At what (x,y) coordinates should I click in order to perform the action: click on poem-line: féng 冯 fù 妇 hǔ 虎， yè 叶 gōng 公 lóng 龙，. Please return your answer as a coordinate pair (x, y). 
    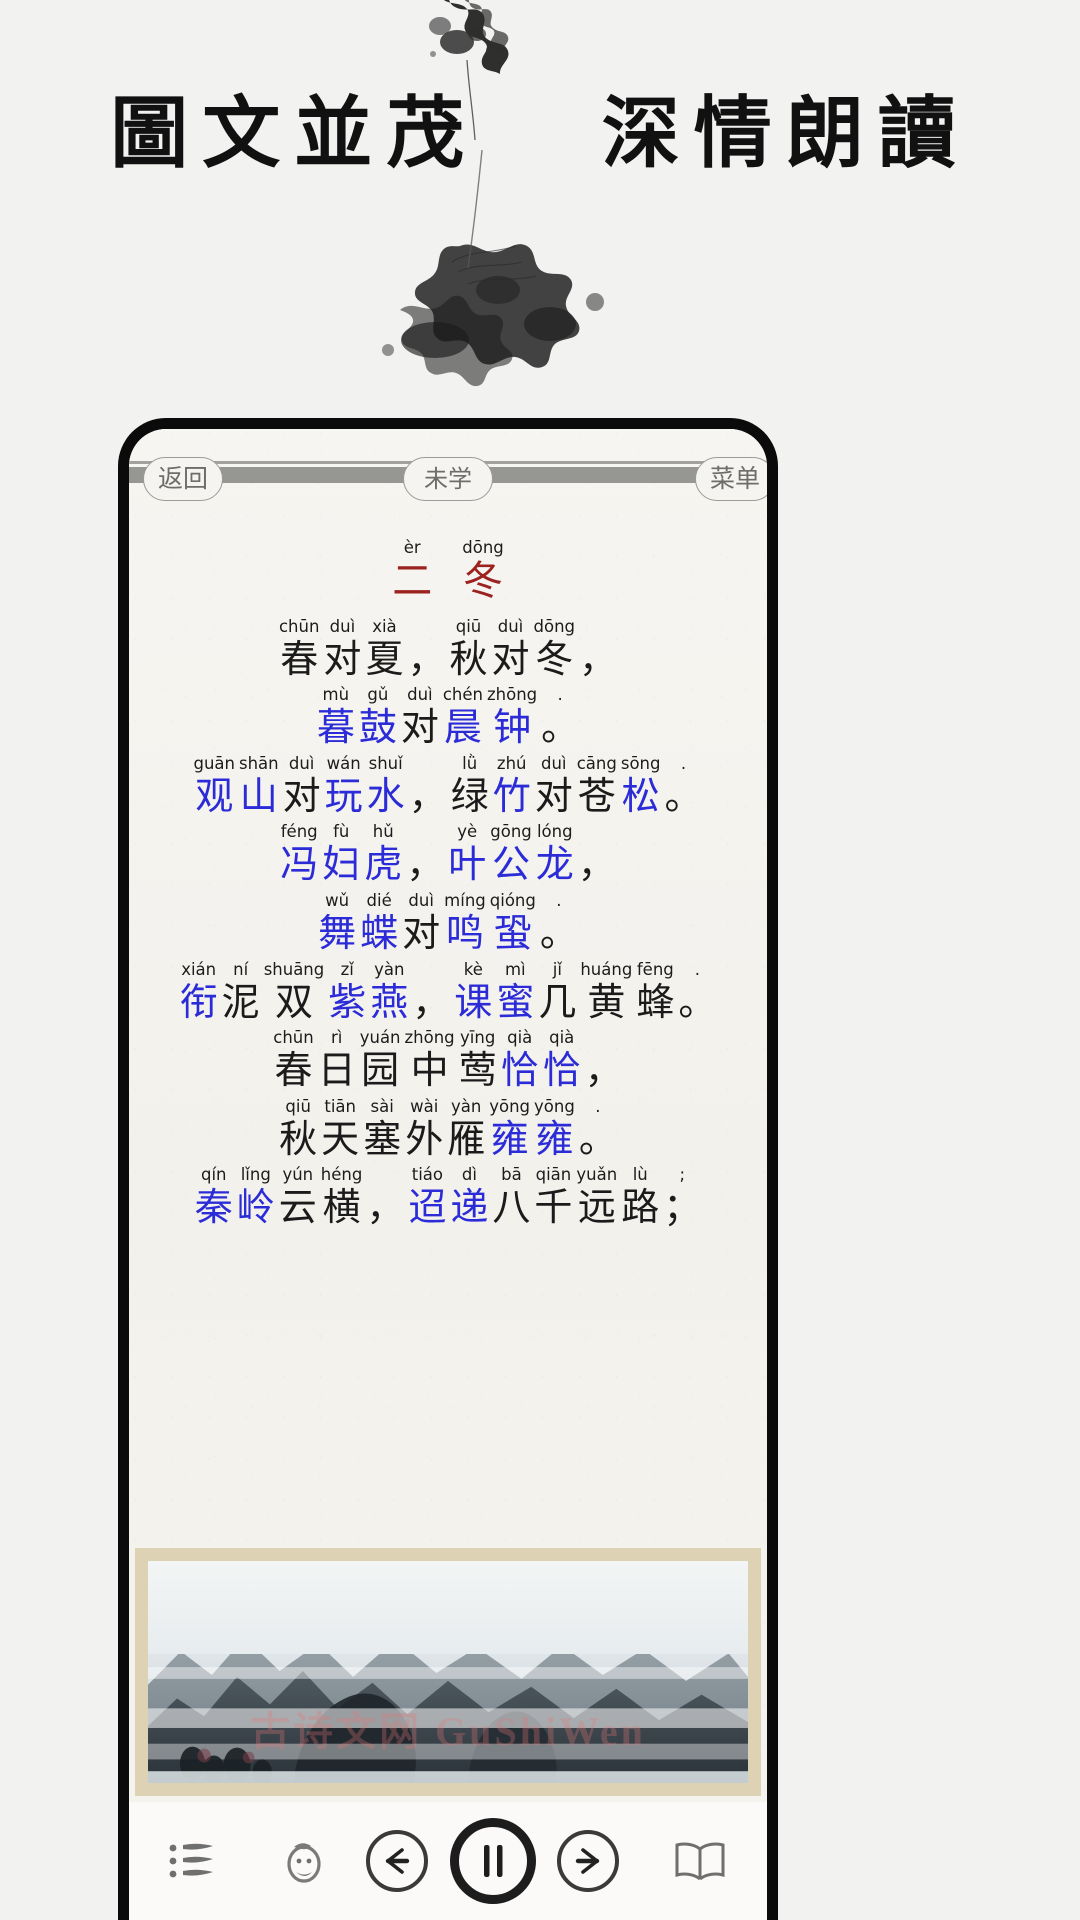
    Looking at the image, I should click on (448, 854).